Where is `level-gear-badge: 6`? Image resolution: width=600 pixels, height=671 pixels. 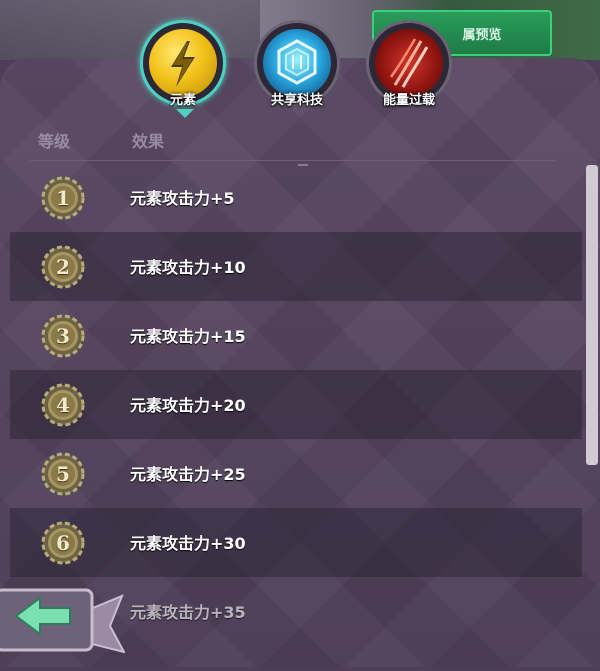 level-gear-badge: 6 is located at coordinates (63, 543).